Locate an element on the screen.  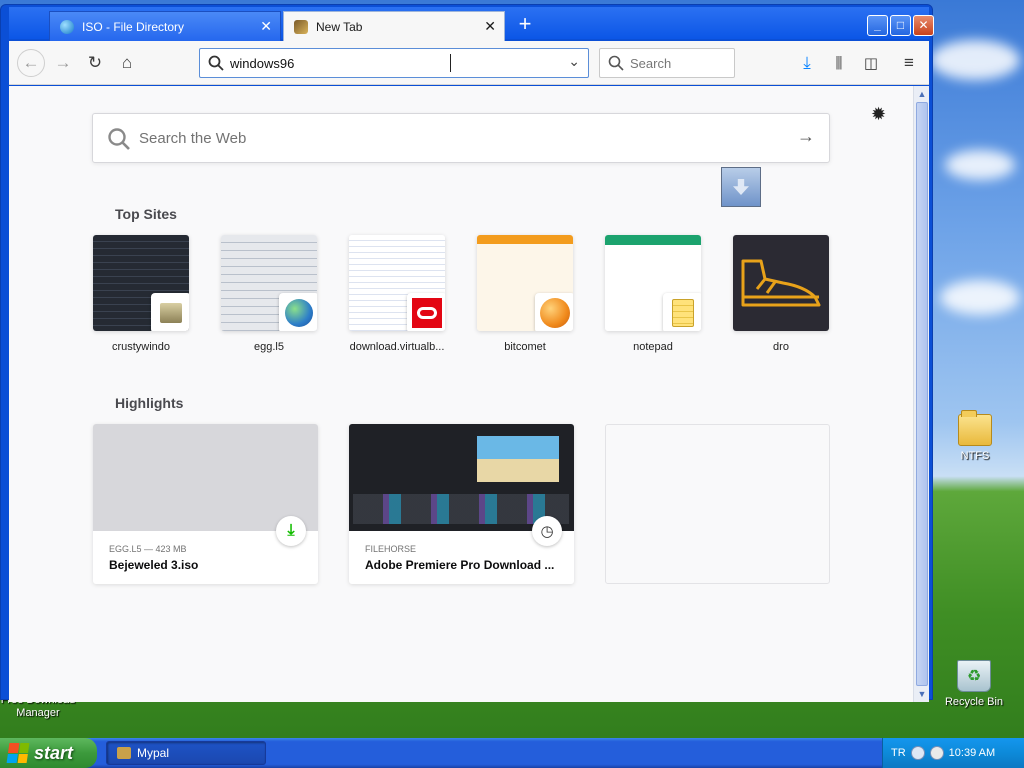
top-site-tile: notepad is located at coordinates (653, 294).